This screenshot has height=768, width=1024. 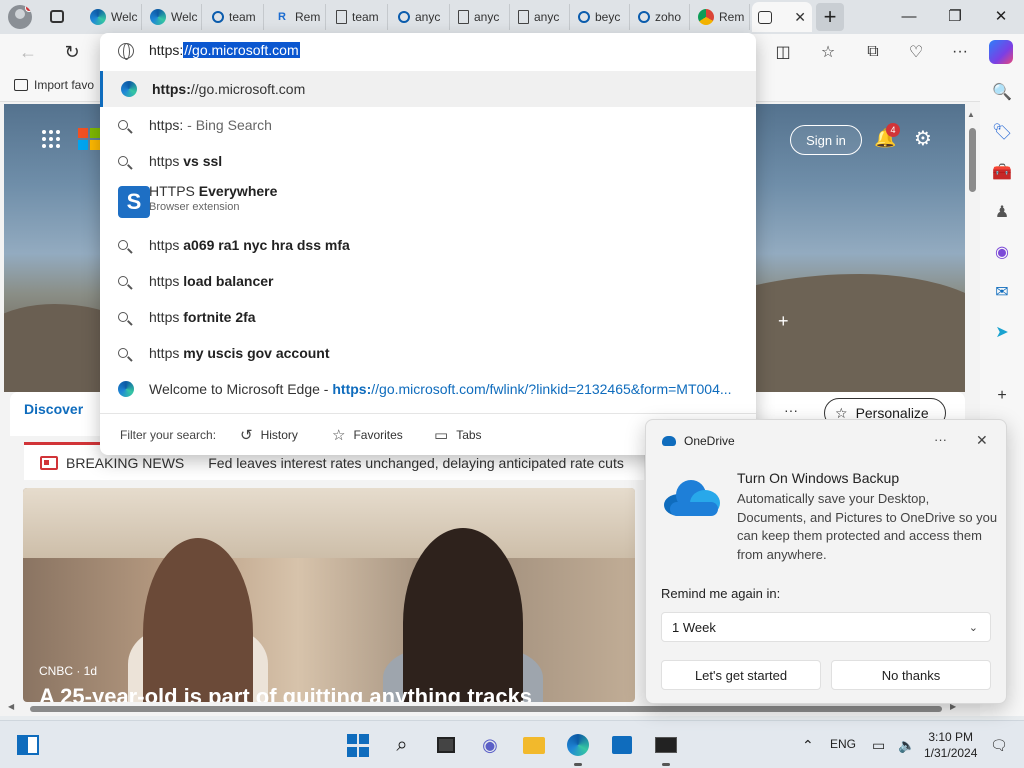 What do you see at coordinates (906, 745) in the screenshot?
I see `volume-icon: 🔈` at bounding box center [906, 745].